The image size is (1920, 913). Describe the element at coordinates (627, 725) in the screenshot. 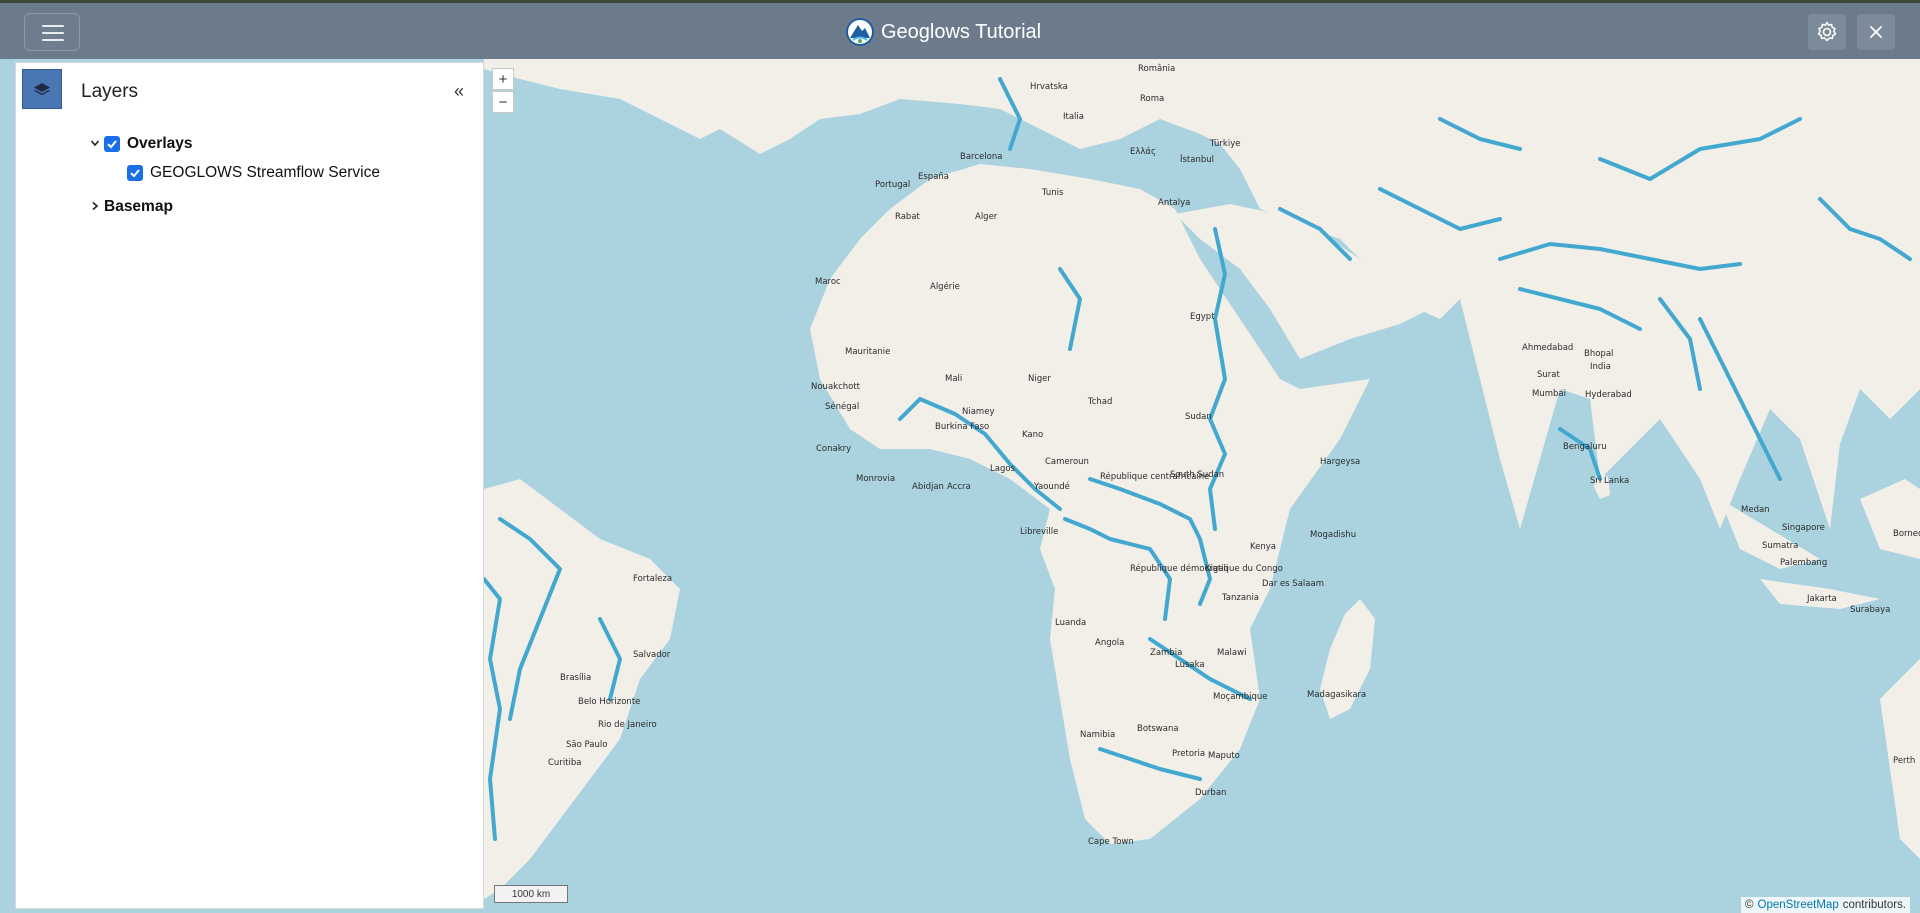

I see `map-label: Rio de Janeiro` at that location.